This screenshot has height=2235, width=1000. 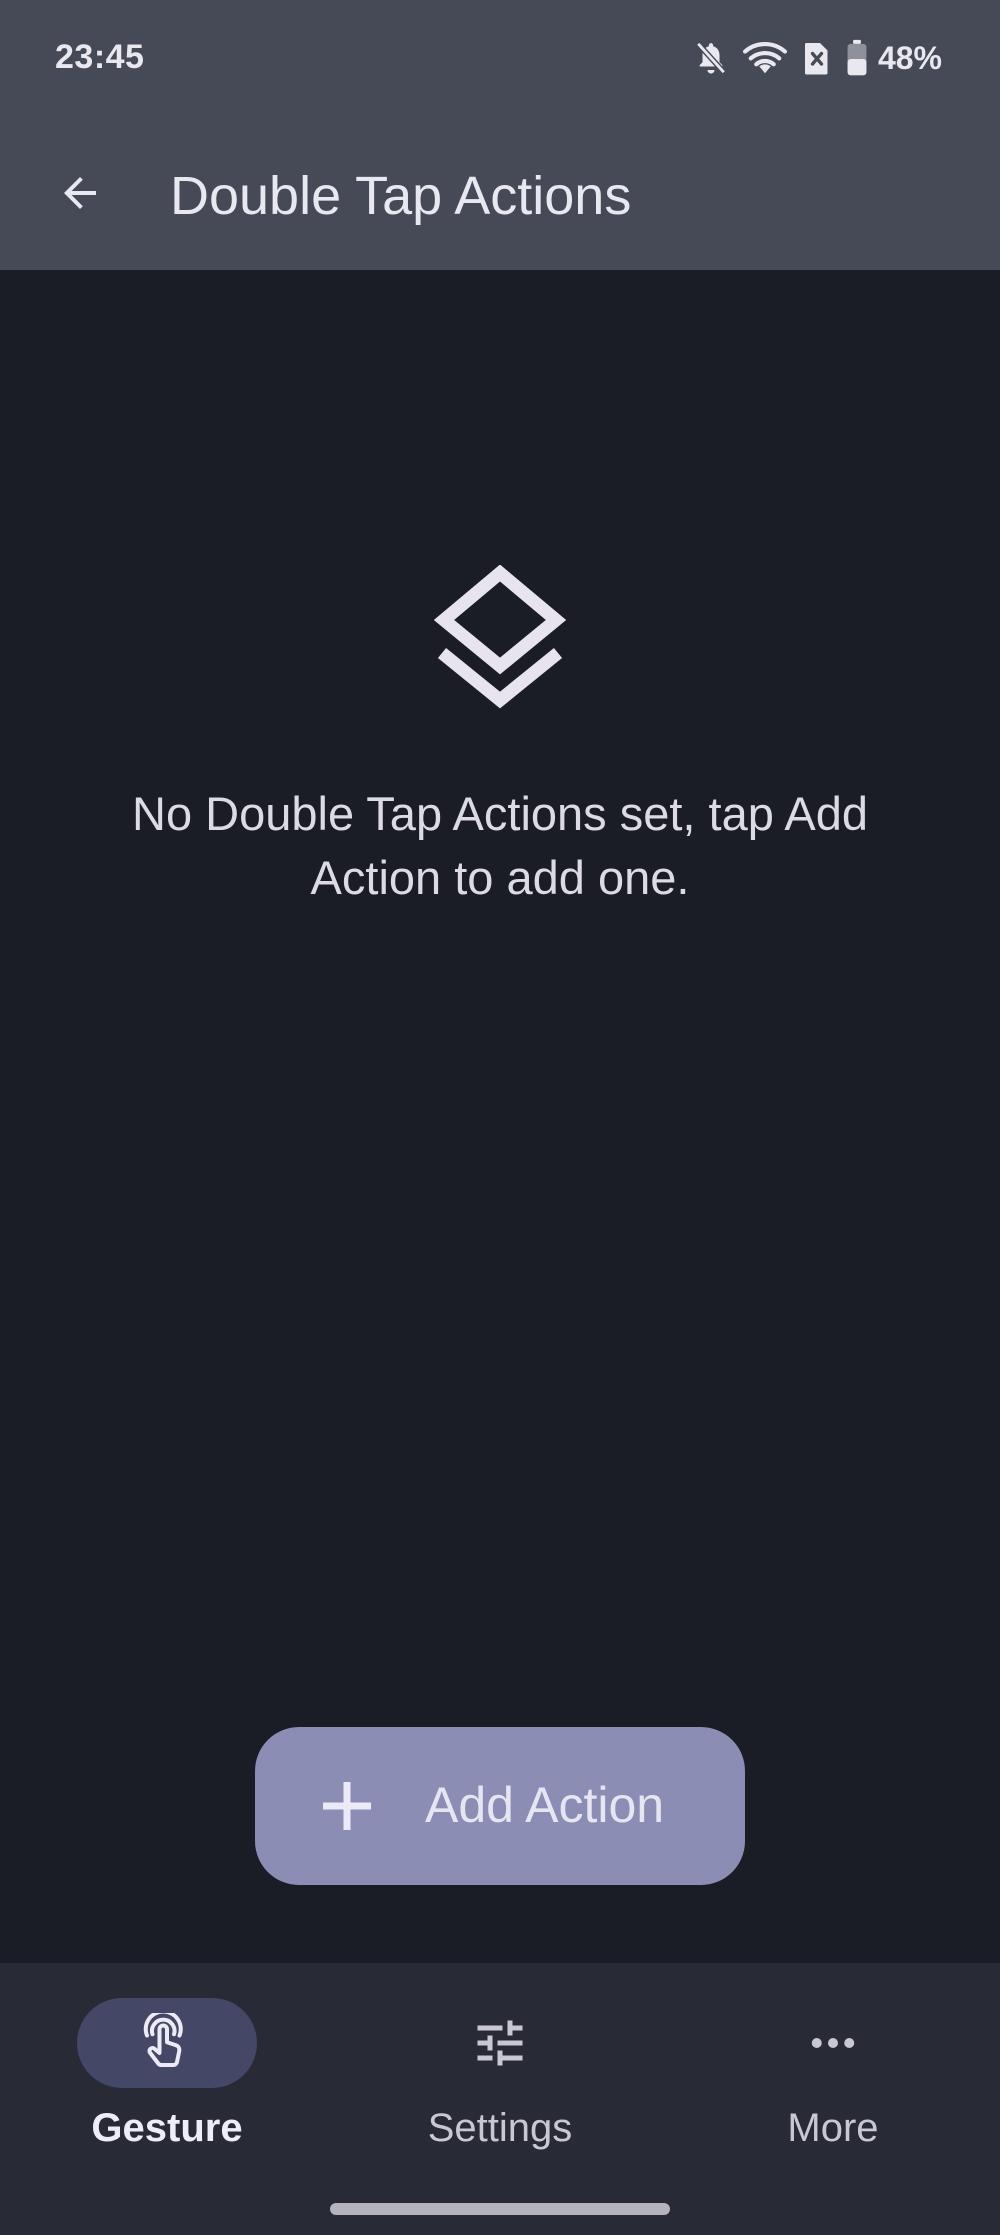 What do you see at coordinates (167, 2041) in the screenshot?
I see `touch-icon` at bounding box center [167, 2041].